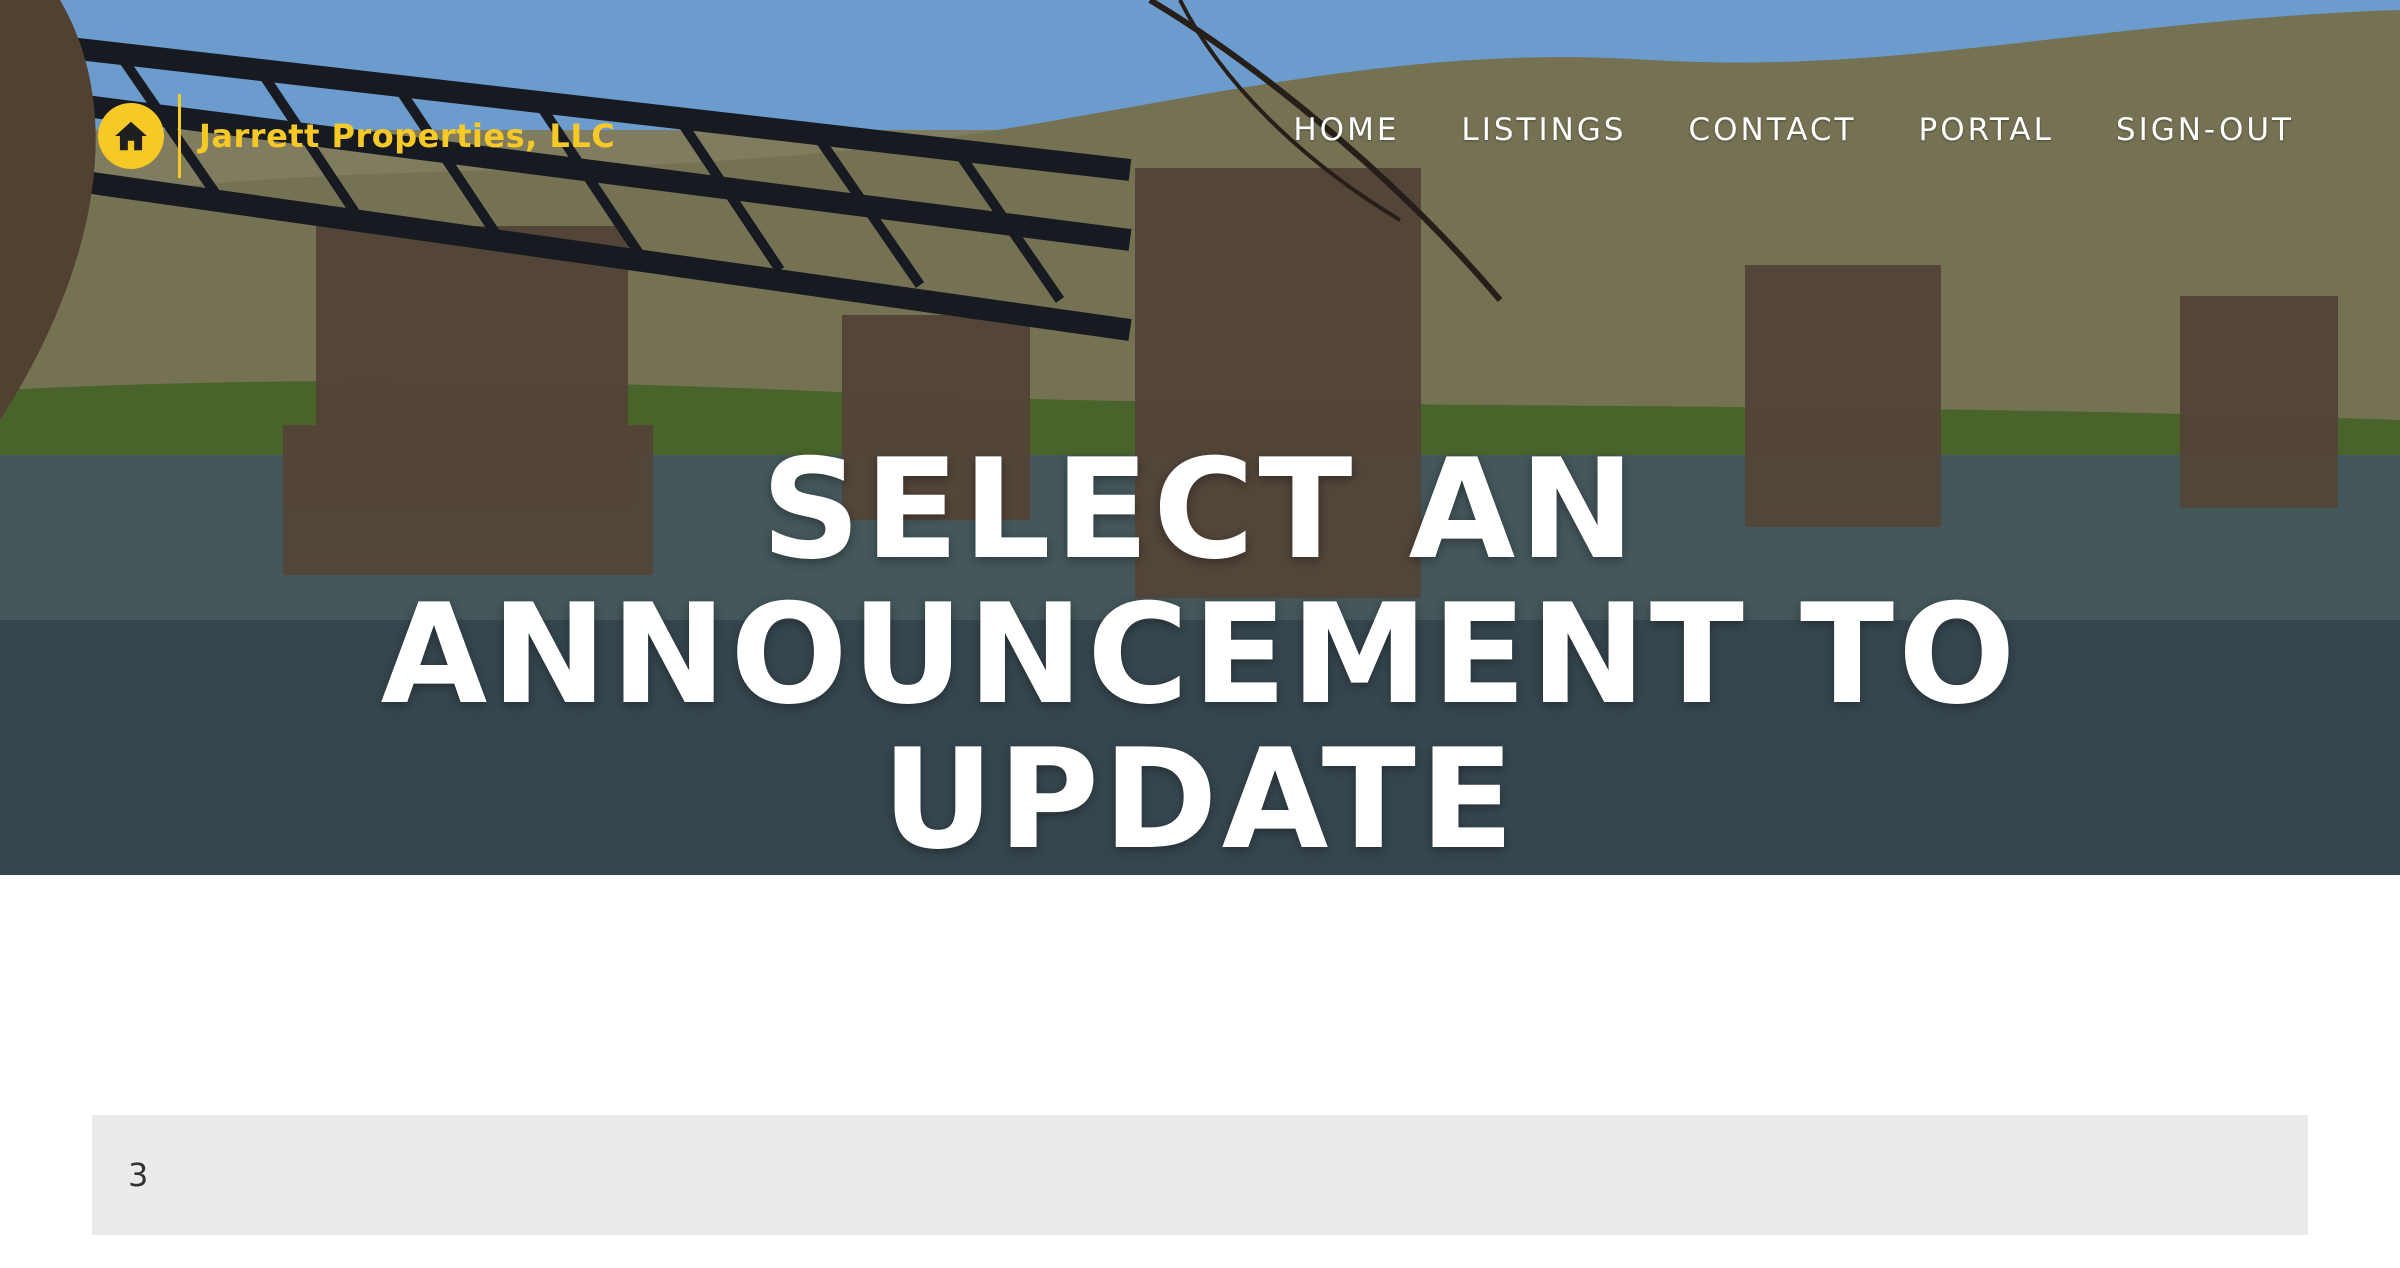 This screenshot has height=1268, width=2400. What do you see at coordinates (1986, 130) in the screenshot?
I see `nav-portal: PORTAL` at bounding box center [1986, 130].